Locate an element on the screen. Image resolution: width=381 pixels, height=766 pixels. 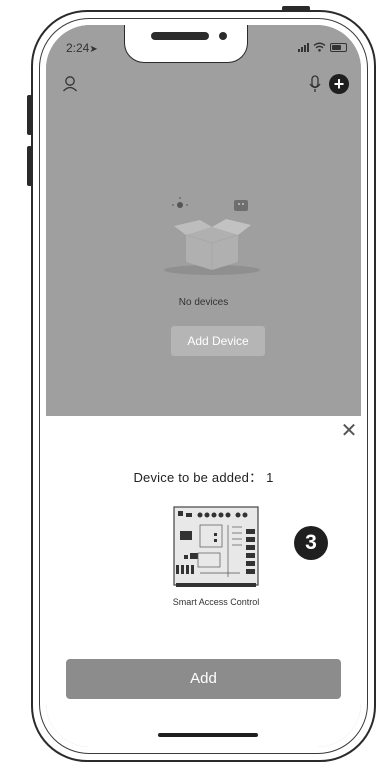
step-badge: 3 is located at coordinates (311, 543).